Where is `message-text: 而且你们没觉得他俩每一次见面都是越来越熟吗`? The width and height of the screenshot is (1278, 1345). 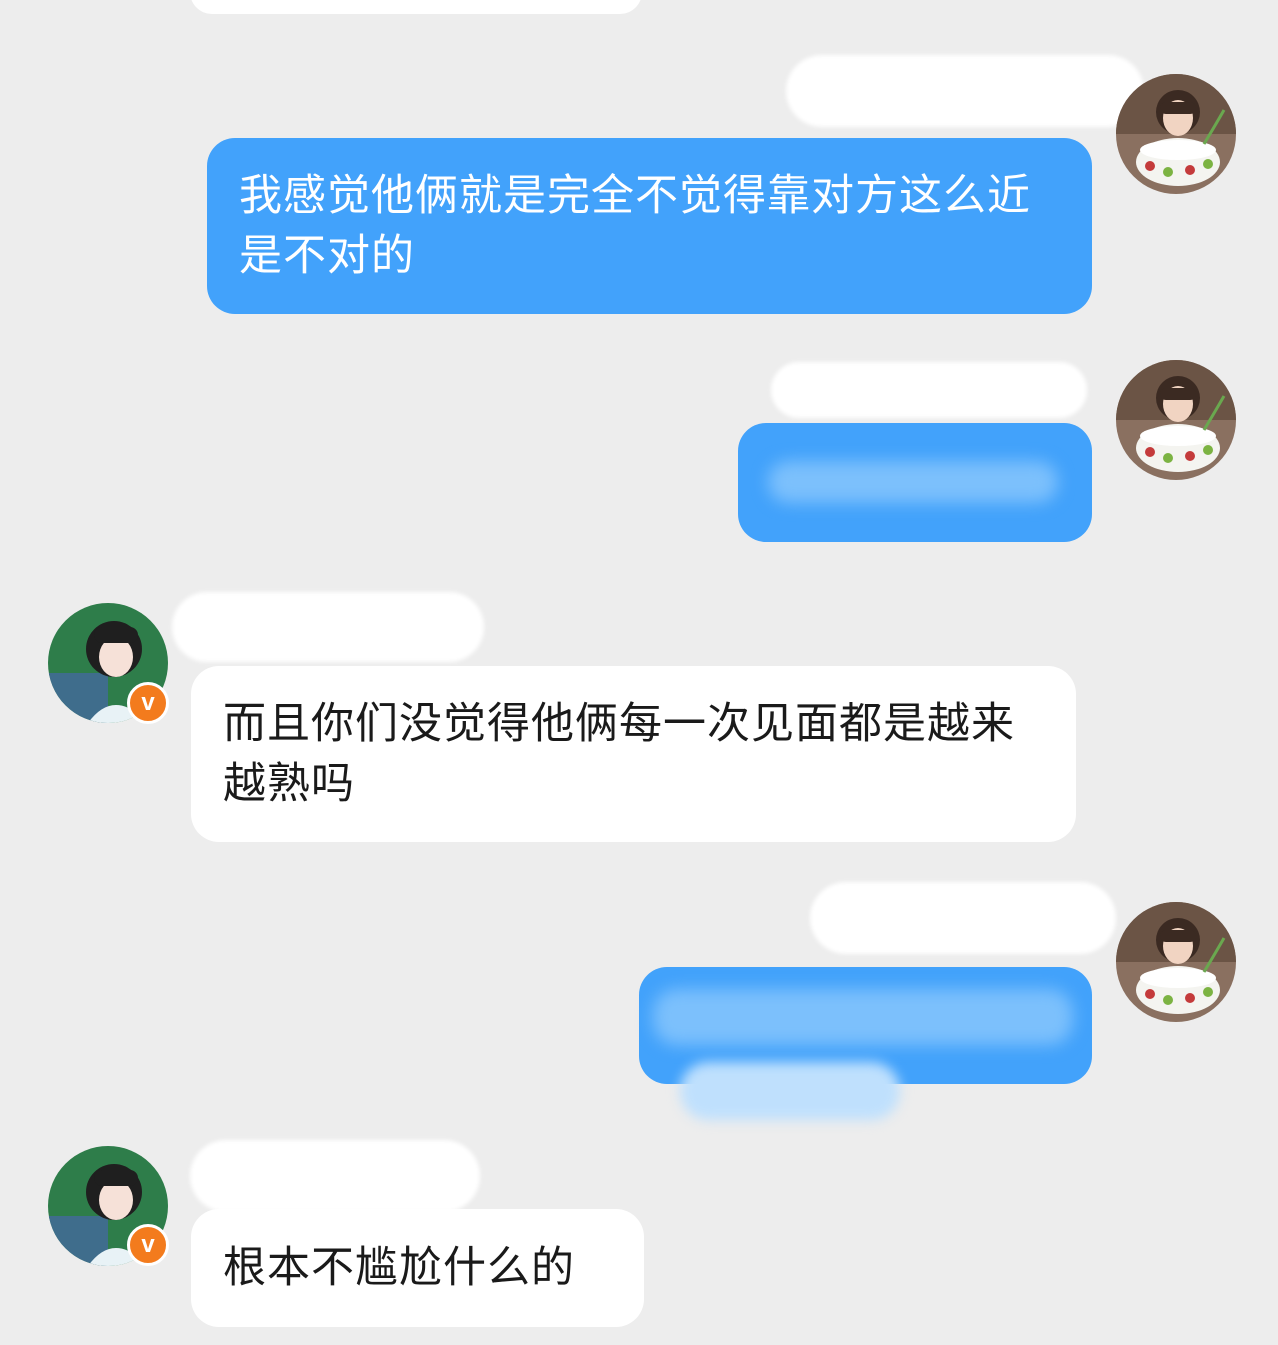
message-text: 而且你们没觉得他俩每一次见面都是越来越熟吗 is located at coordinates (619, 754).